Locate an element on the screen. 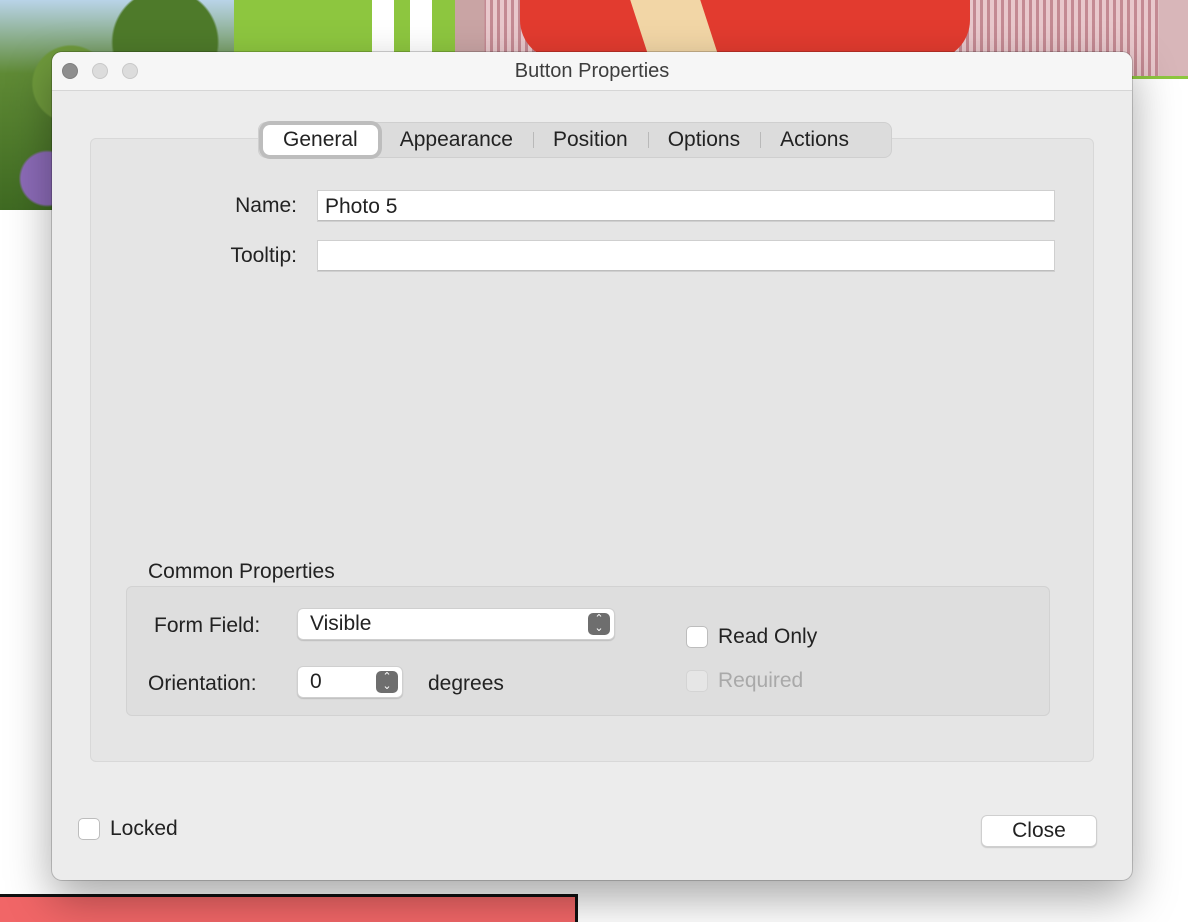 This screenshot has width=1188, height=922. common-properties-title: Common Properties is located at coordinates (241, 571).